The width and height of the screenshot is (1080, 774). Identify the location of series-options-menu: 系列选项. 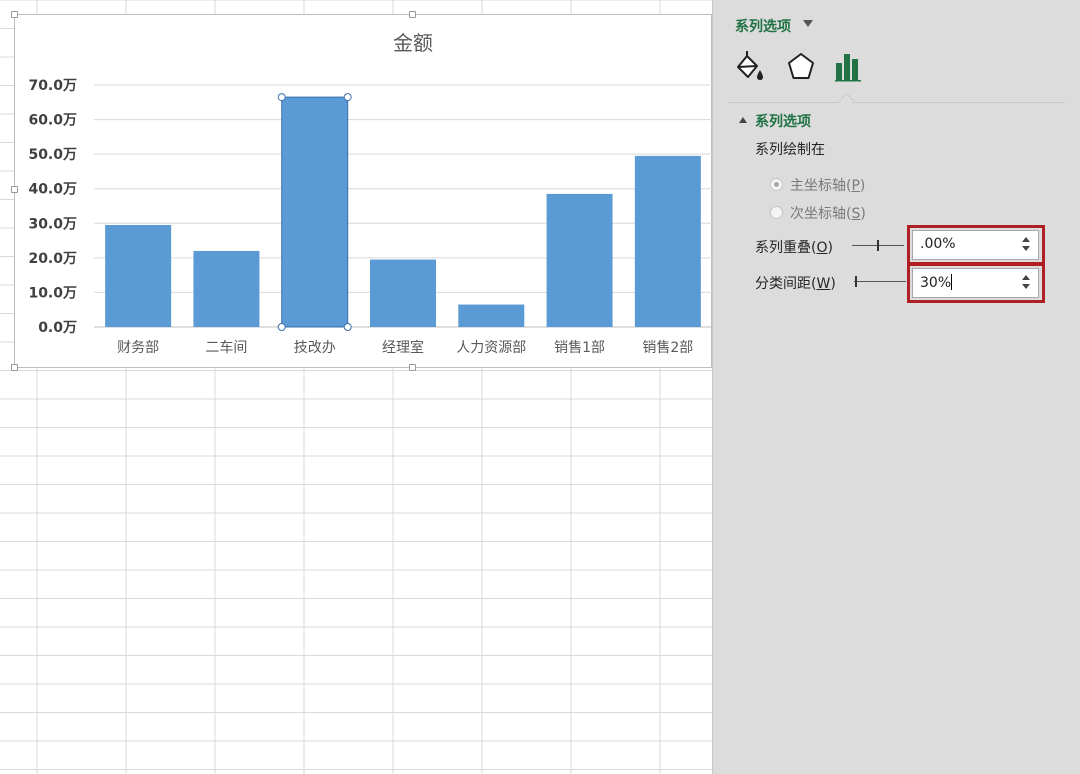
(763, 26).